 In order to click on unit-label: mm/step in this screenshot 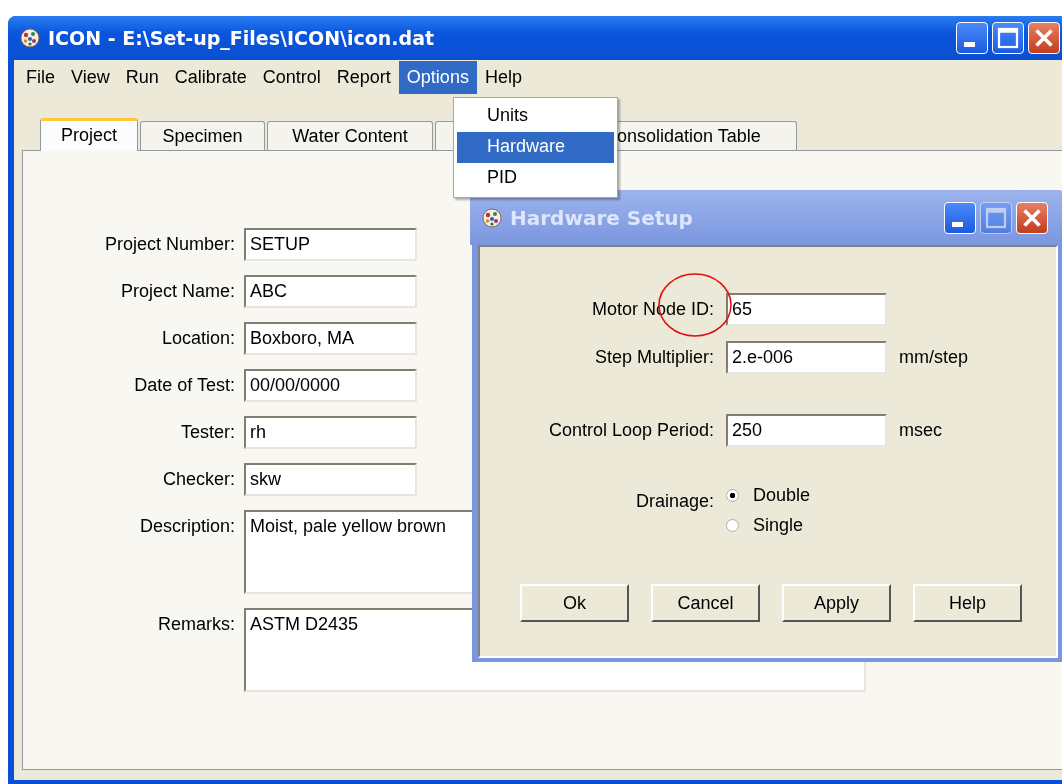, I will do `click(934, 357)`.